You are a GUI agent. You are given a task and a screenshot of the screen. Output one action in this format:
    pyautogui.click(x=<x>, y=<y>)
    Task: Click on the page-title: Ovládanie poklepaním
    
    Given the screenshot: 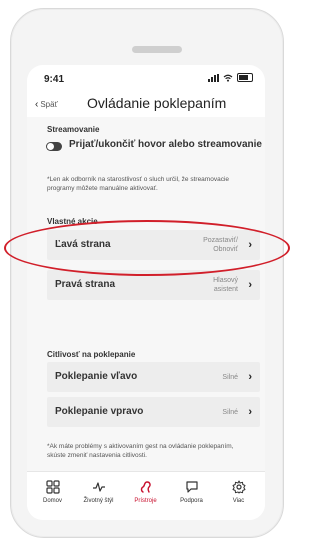 What is the action you would take?
    pyautogui.click(x=157, y=103)
    